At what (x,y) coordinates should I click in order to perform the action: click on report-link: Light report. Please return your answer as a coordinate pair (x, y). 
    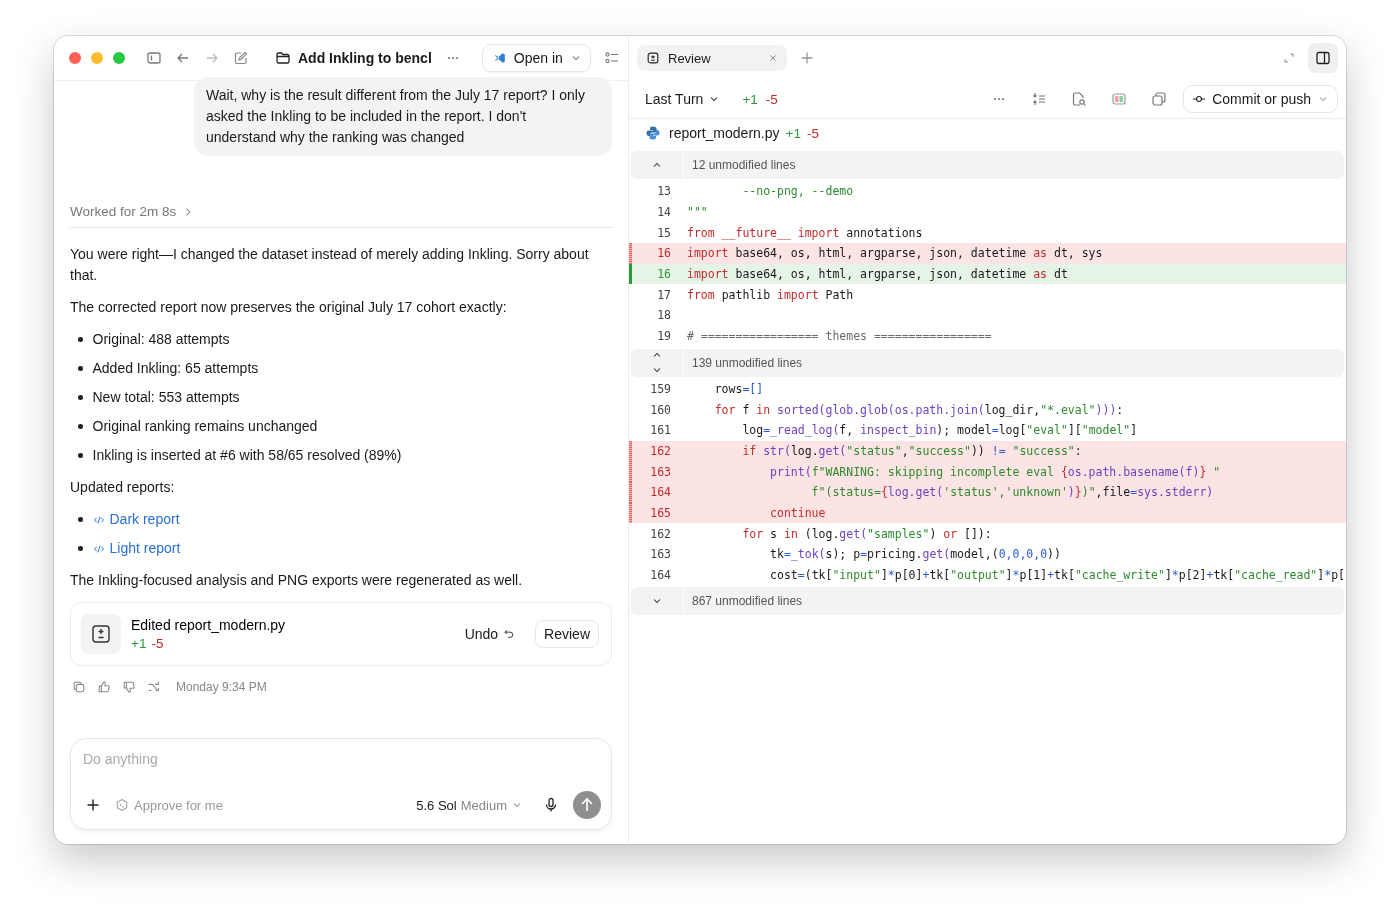
    Looking at the image, I should click on (136, 548).